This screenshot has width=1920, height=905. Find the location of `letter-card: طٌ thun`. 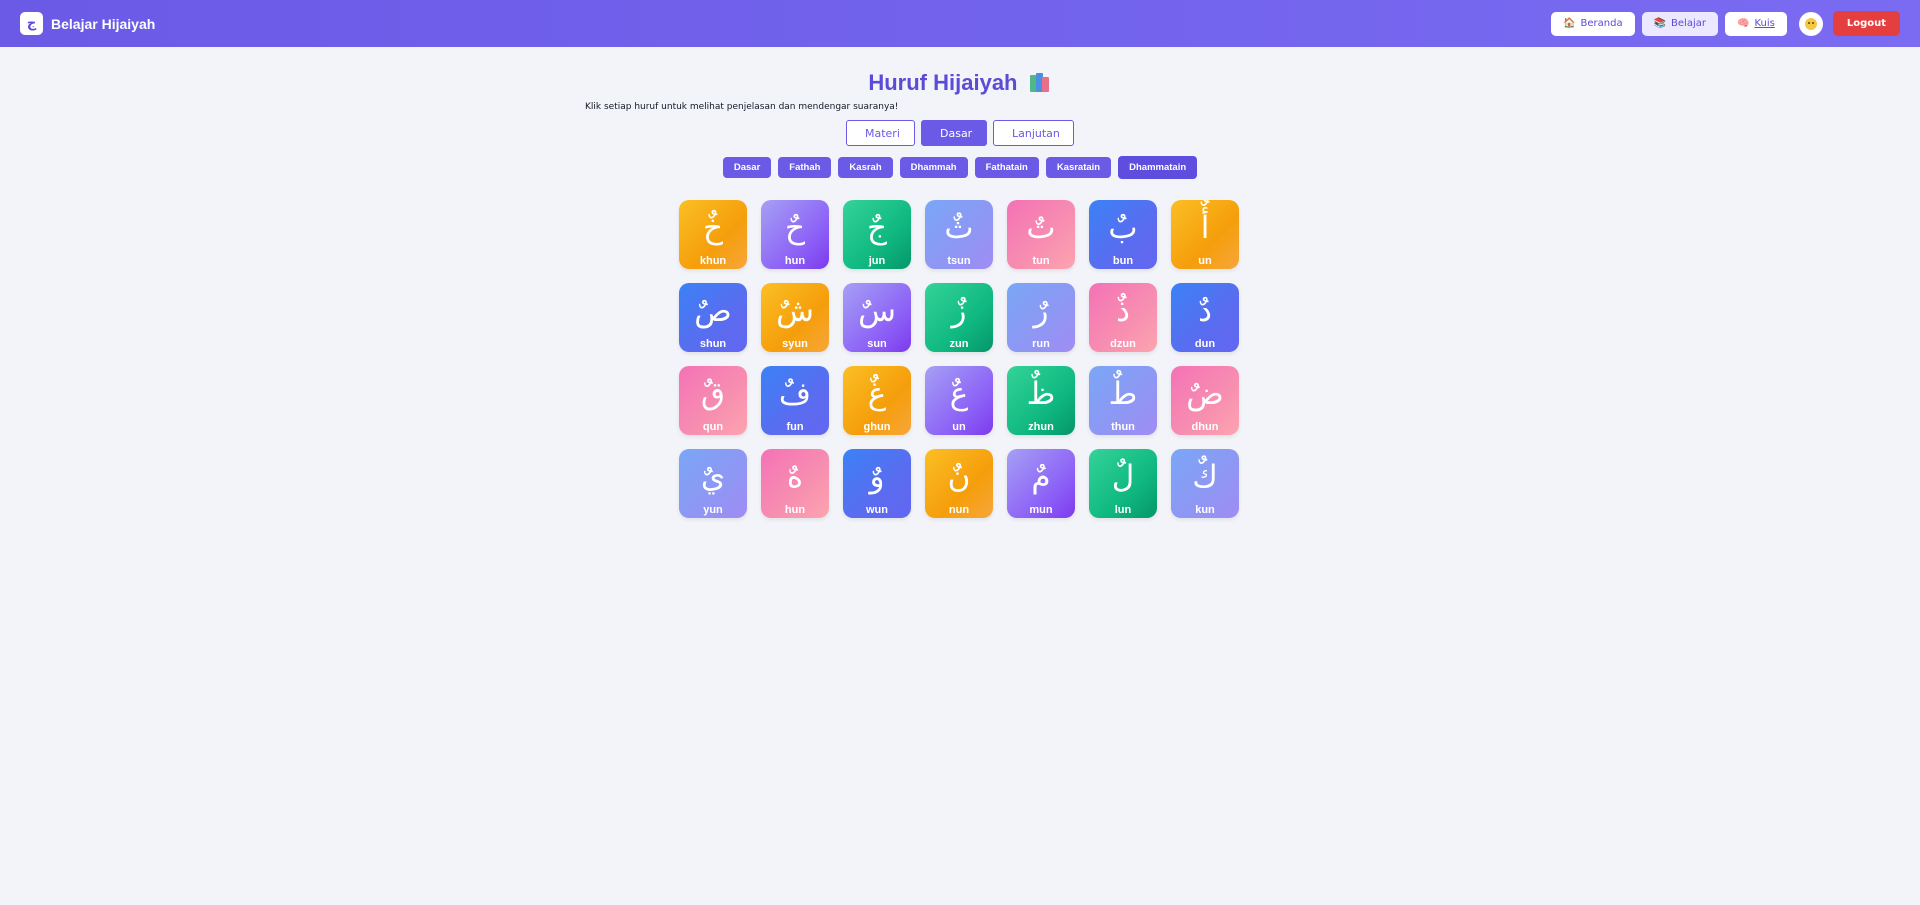

letter-card: طٌ thun is located at coordinates (1123, 400).